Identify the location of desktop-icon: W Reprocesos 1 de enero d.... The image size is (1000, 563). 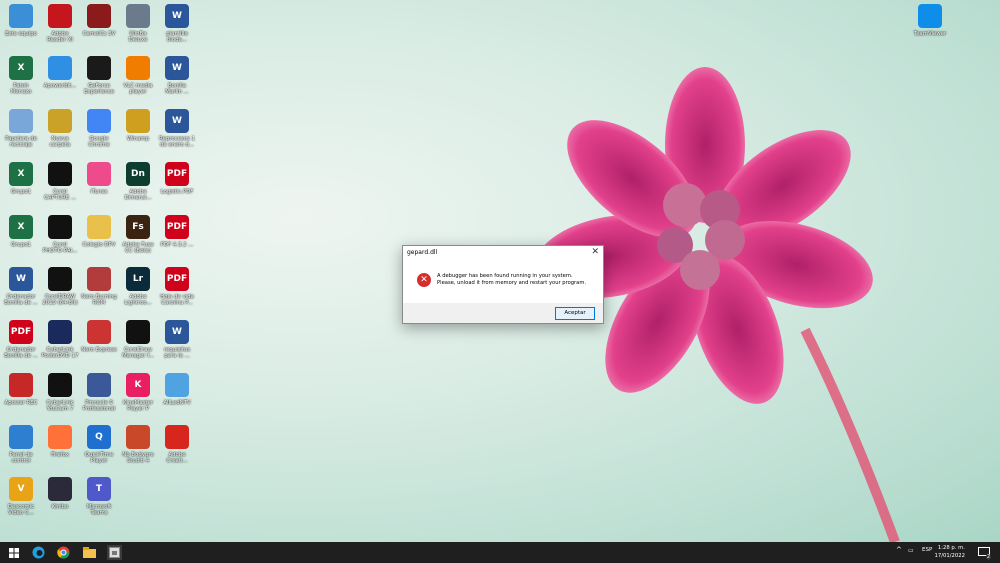
(177, 128).